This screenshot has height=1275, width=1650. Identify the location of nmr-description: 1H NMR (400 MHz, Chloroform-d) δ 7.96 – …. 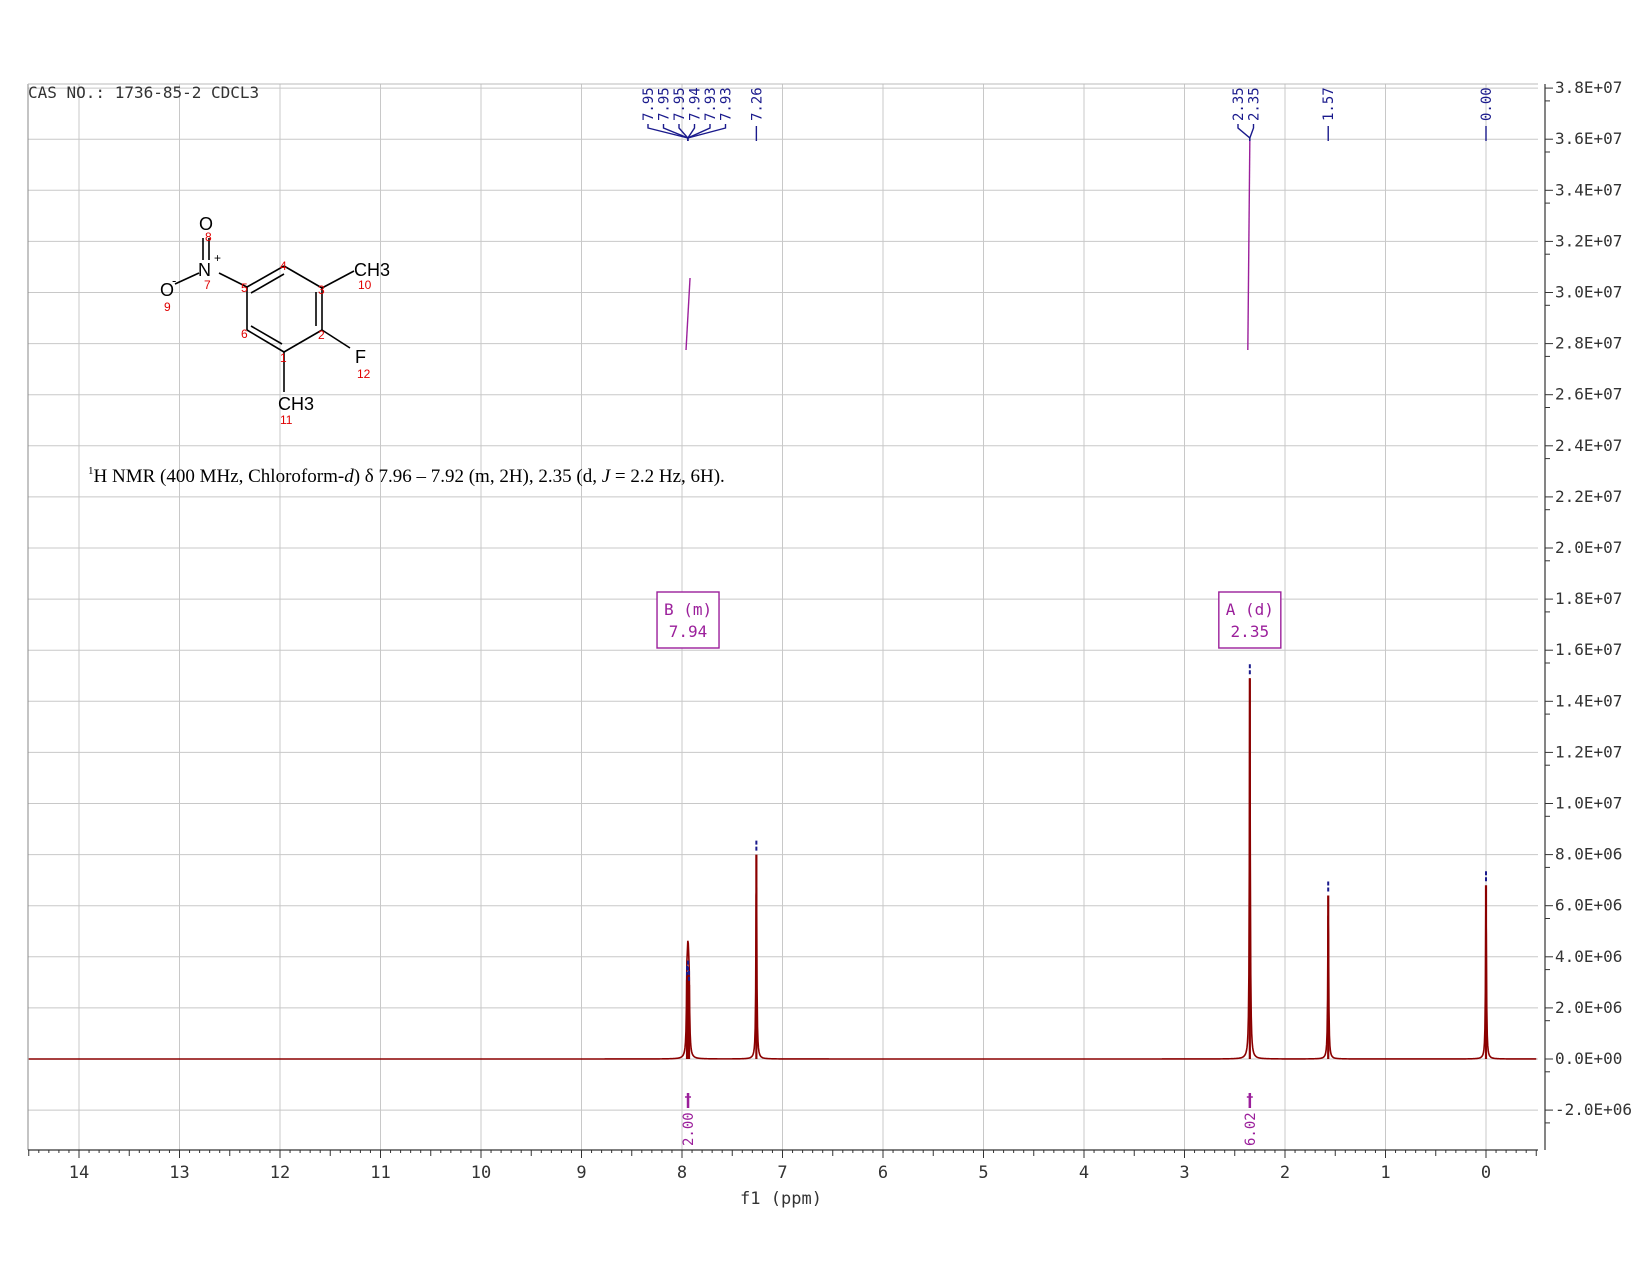
(406, 476).